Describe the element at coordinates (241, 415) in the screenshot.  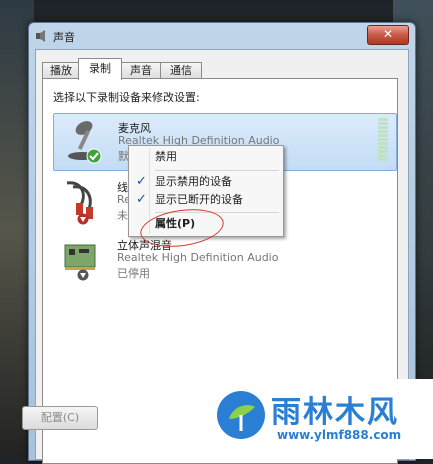
I see `leaf-logo-icon` at that location.